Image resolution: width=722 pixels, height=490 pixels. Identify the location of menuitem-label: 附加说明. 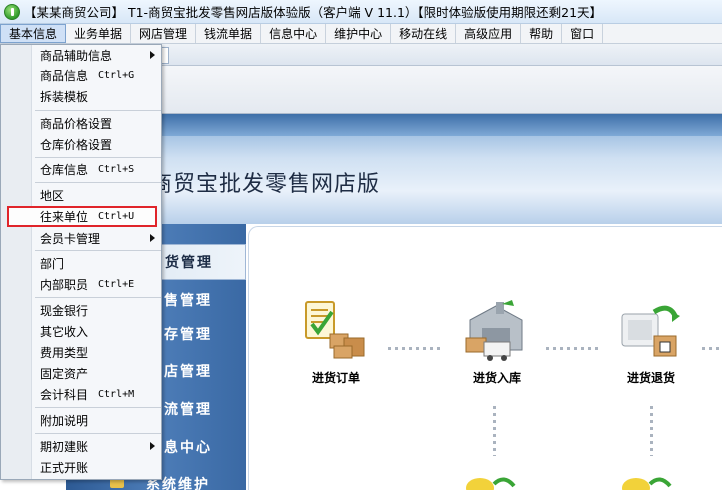
(64, 421).